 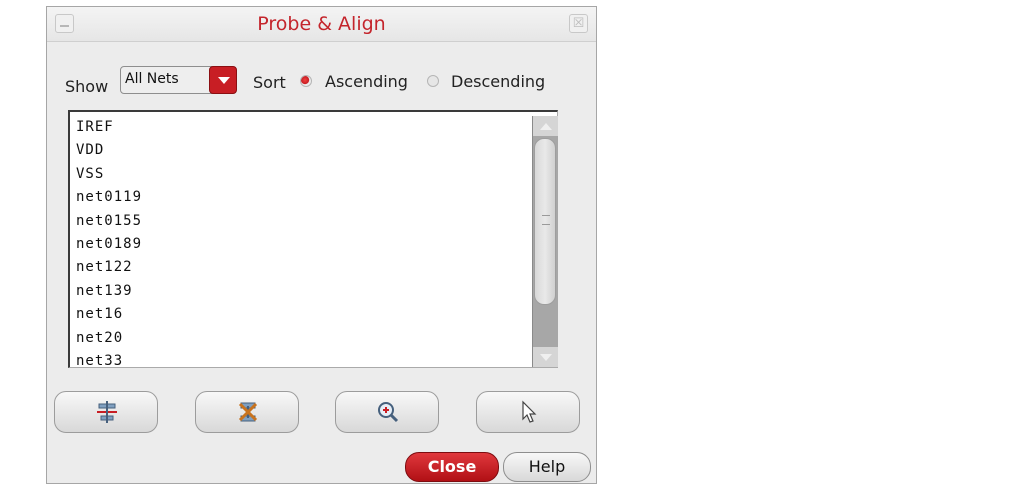 What do you see at coordinates (545, 221) in the screenshot?
I see `scroll-thumb` at bounding box center [545, 221].